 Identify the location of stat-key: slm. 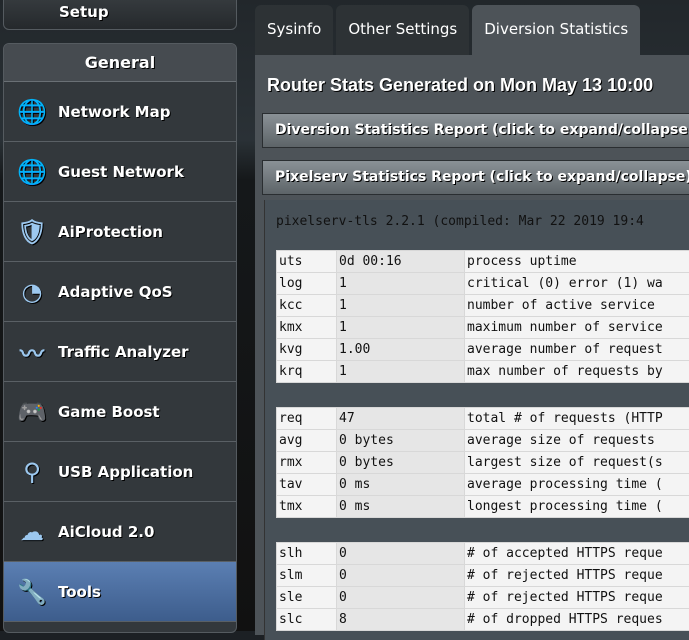
(307, 576).